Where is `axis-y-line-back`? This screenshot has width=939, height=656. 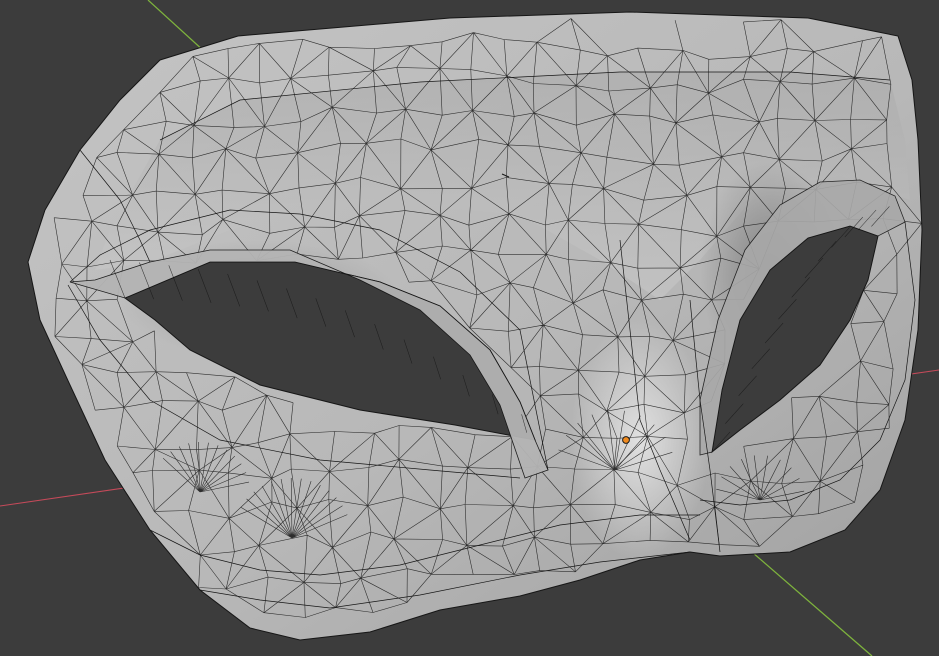
axis-y-line-back is located at coordinates (176, 26).